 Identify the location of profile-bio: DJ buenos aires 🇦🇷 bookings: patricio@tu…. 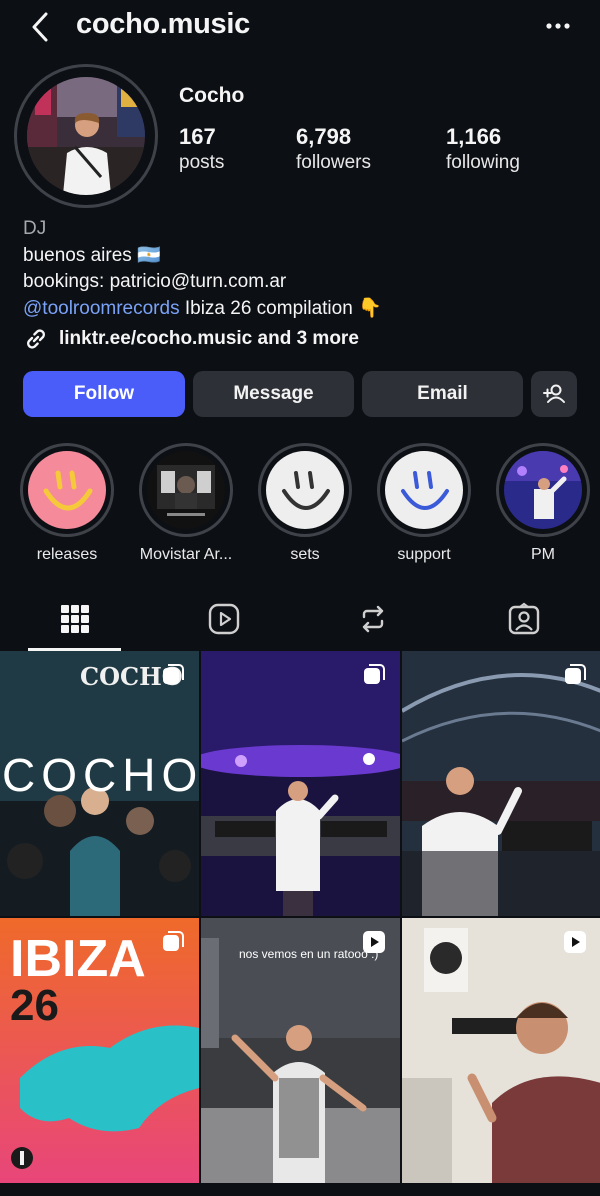
(202, 269).